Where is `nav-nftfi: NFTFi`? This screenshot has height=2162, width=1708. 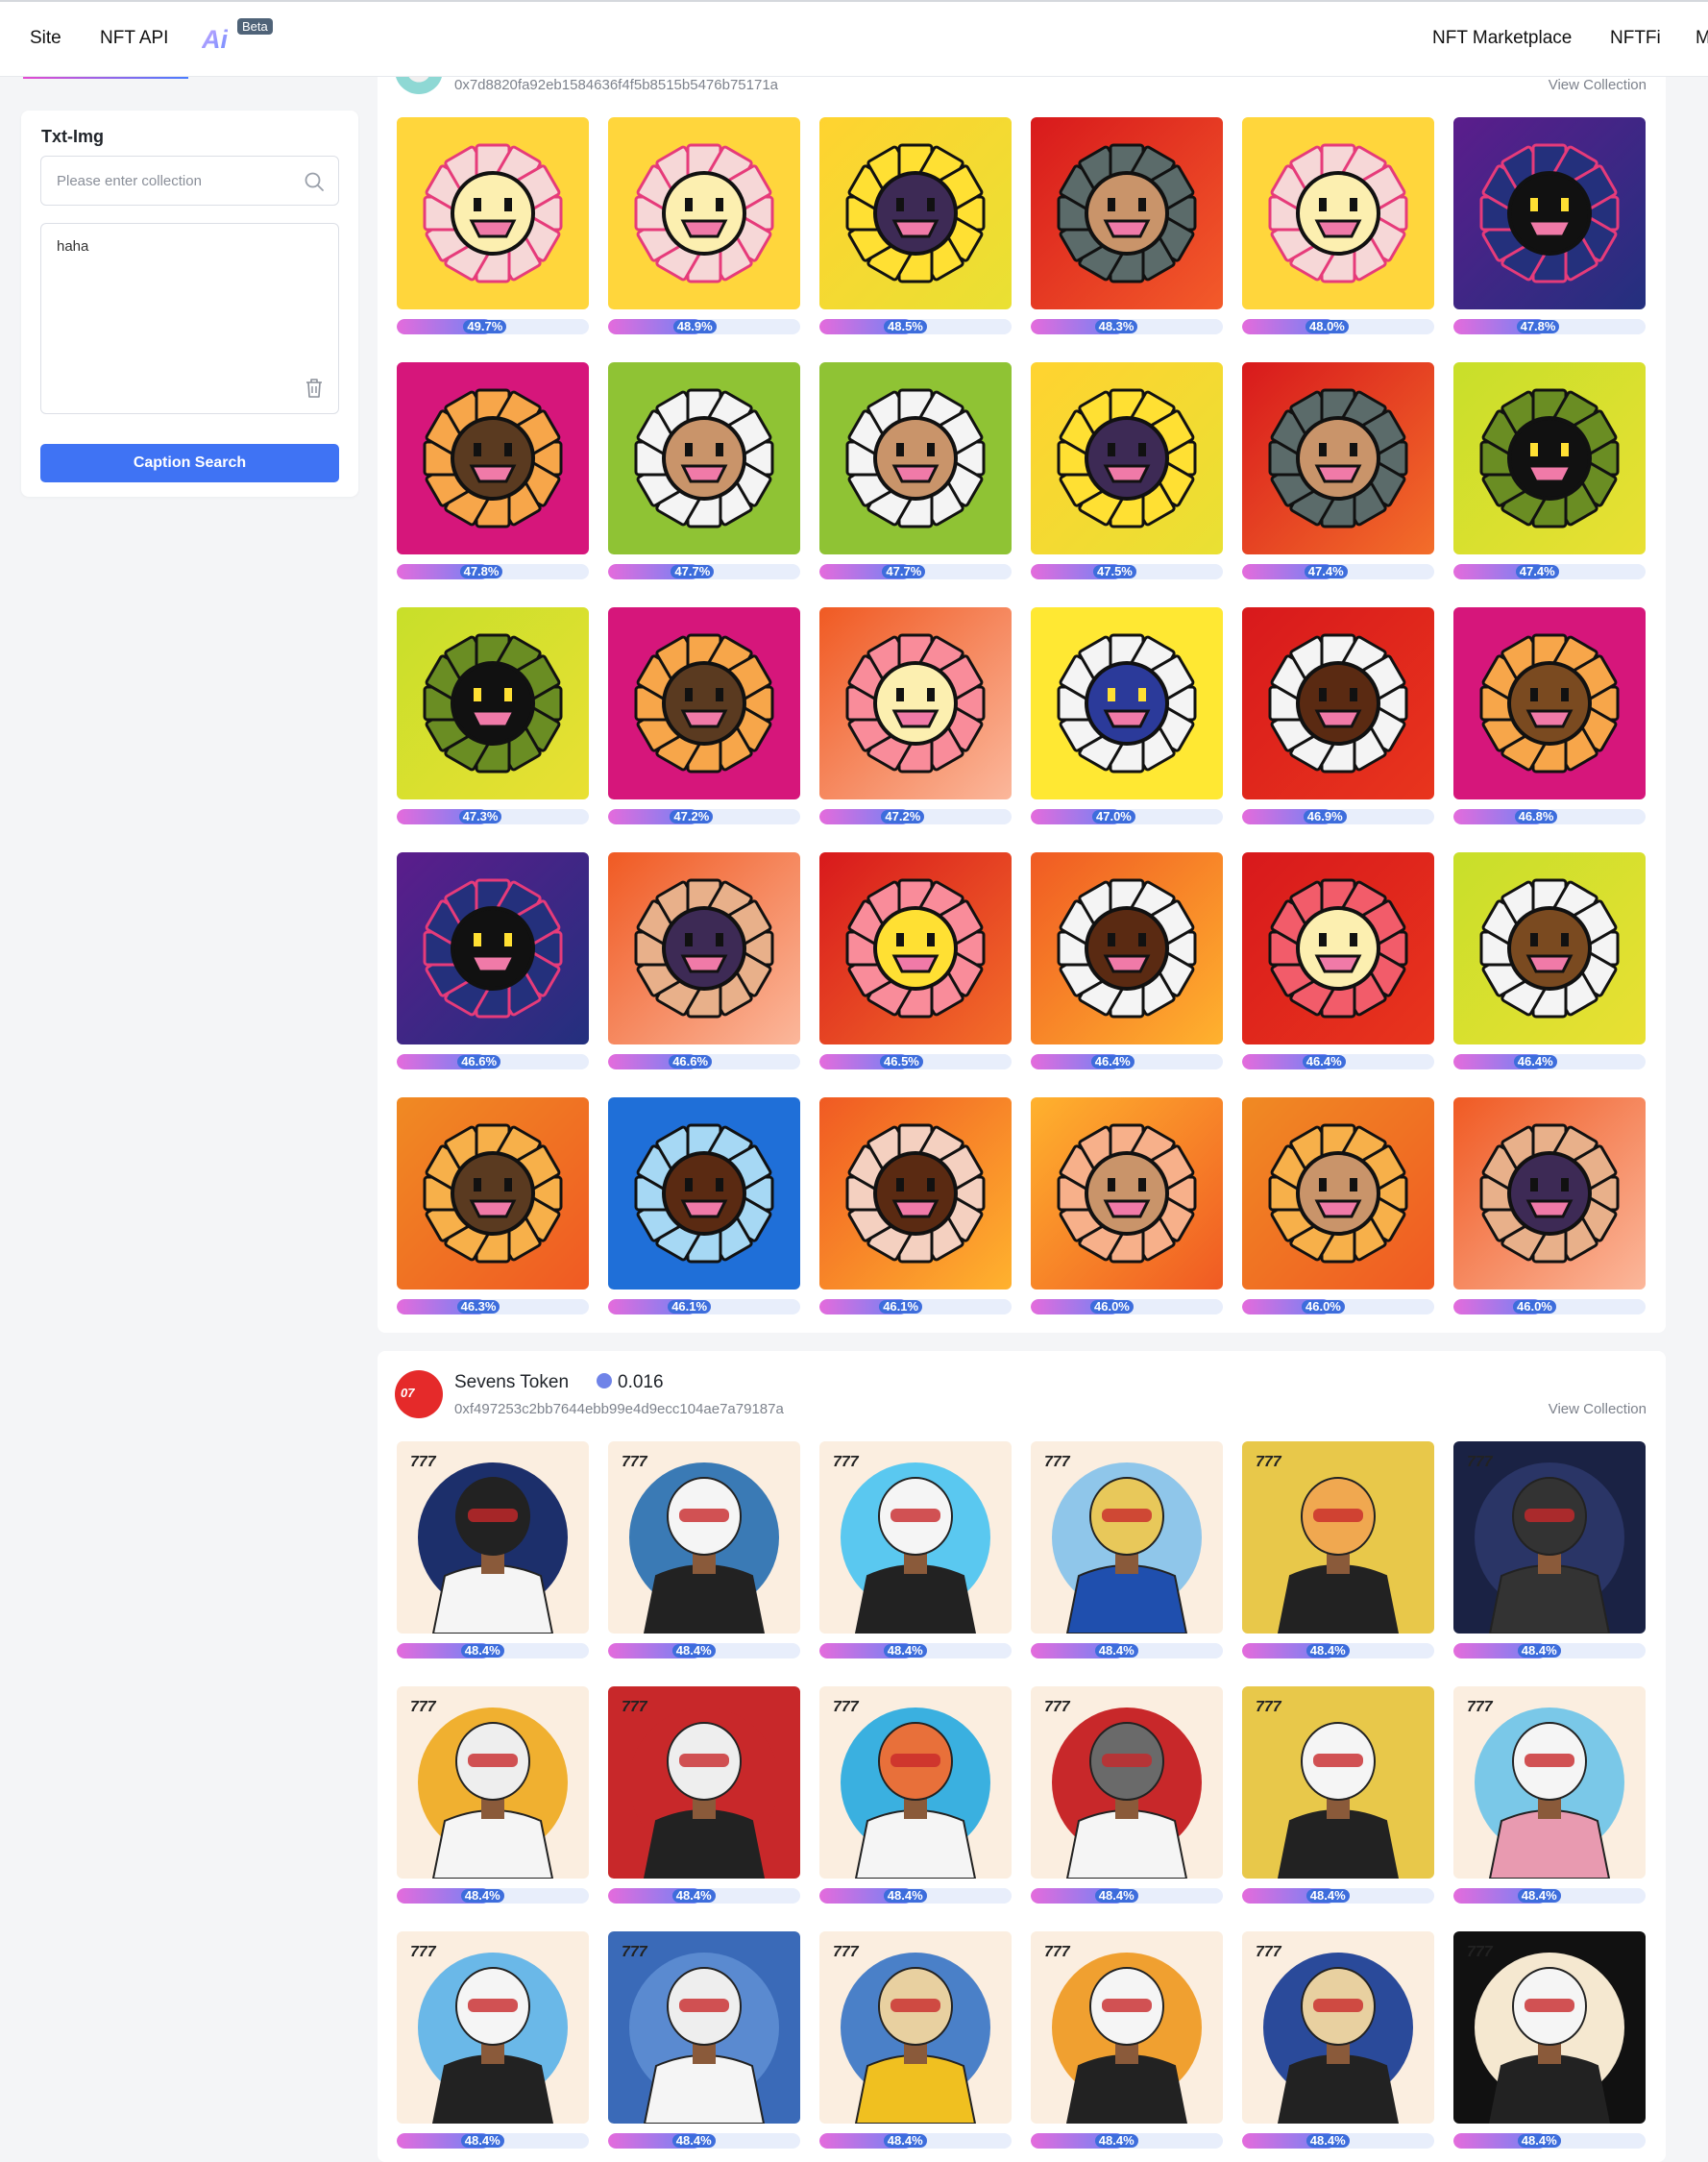 nav-nftfi: NFTFi is located at coordinates (1635, 38).